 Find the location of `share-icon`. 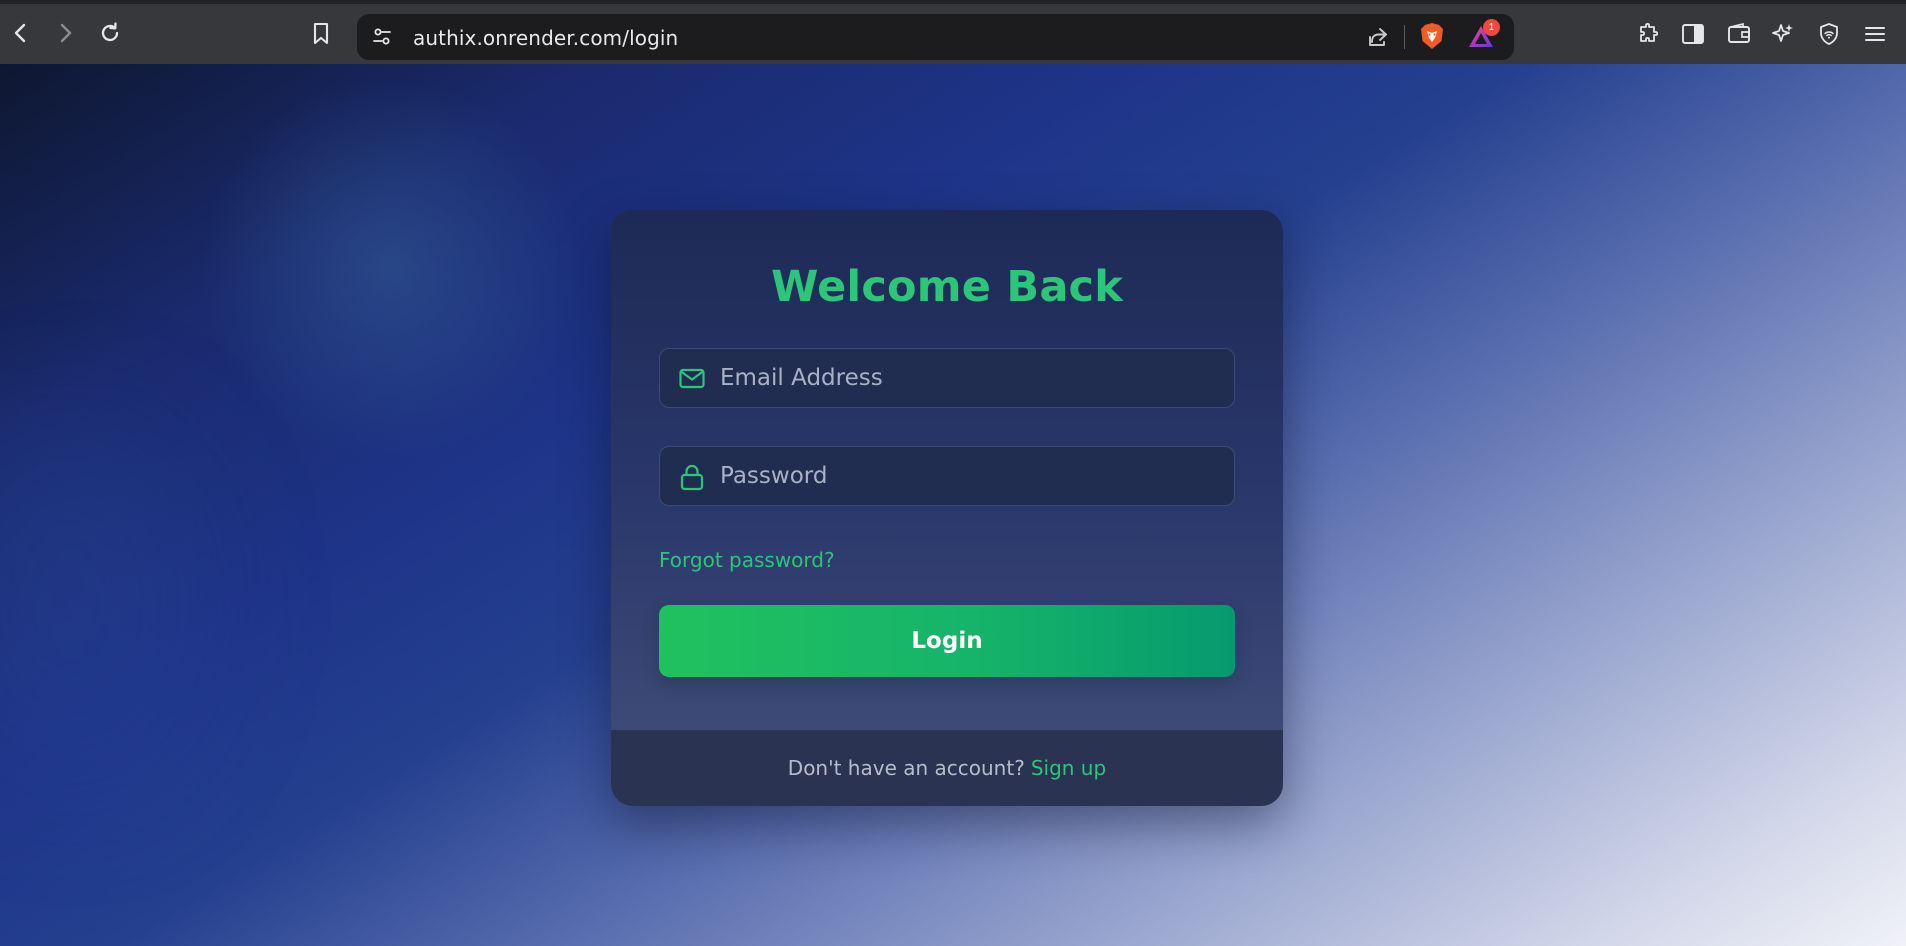

share-icon is located at coordinates (1378, 37).